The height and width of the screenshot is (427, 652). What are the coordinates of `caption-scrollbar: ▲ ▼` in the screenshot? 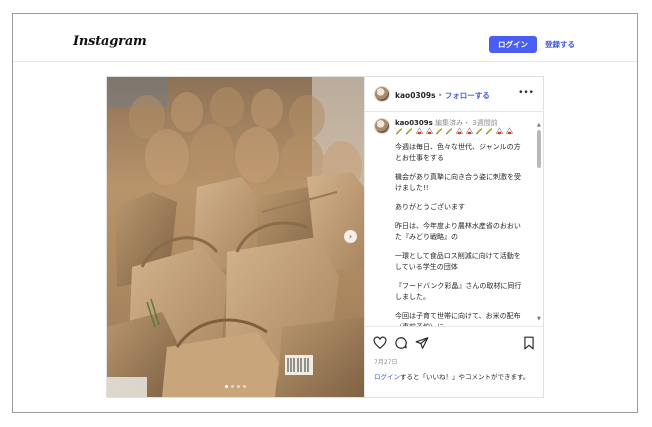 It's located at (539, 223).